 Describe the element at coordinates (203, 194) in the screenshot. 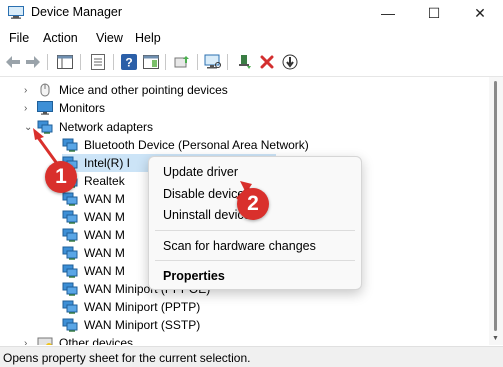

I see `disable-device-menu-item: Disable device` at that location.